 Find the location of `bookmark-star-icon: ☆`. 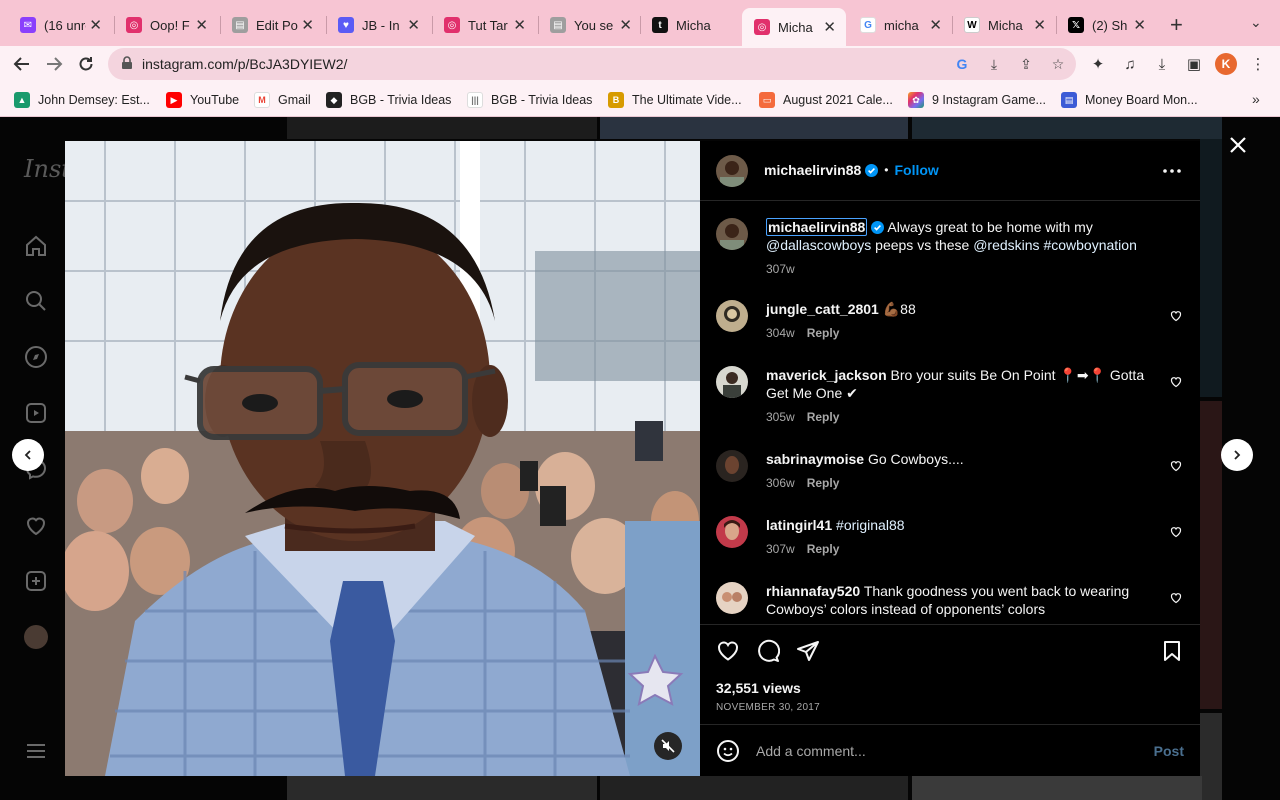

bookmark-star-icon: ☆ is located at coordinates (1058, 64).